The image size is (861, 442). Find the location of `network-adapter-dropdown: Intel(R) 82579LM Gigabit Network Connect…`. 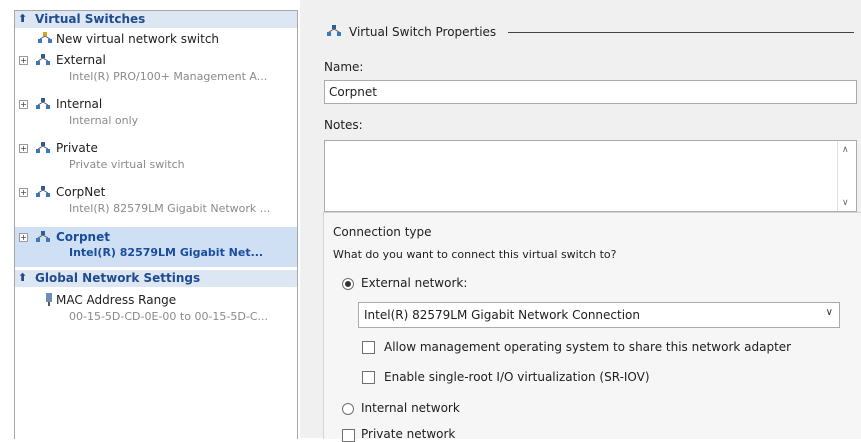

network-adapter-dropdown: Intel(R) 82579LM Gigabit Network Connect… is located at coordinates (599, 315).